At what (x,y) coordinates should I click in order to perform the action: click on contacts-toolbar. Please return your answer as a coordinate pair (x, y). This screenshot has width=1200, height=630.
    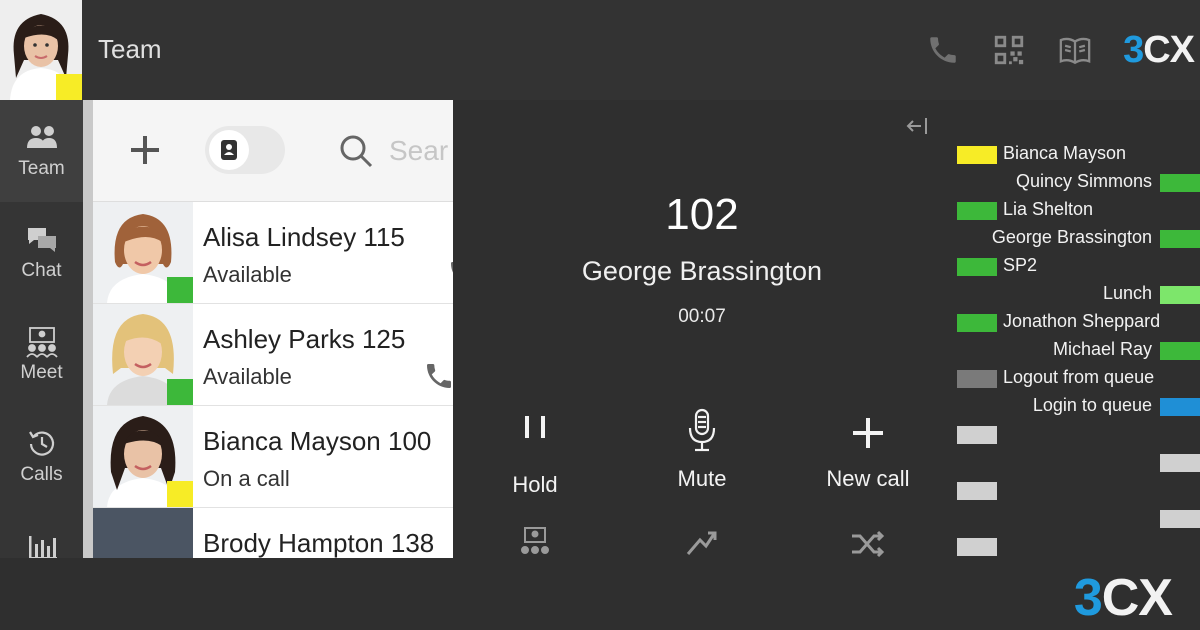
    Looking at the image, I should click on (273, 151).